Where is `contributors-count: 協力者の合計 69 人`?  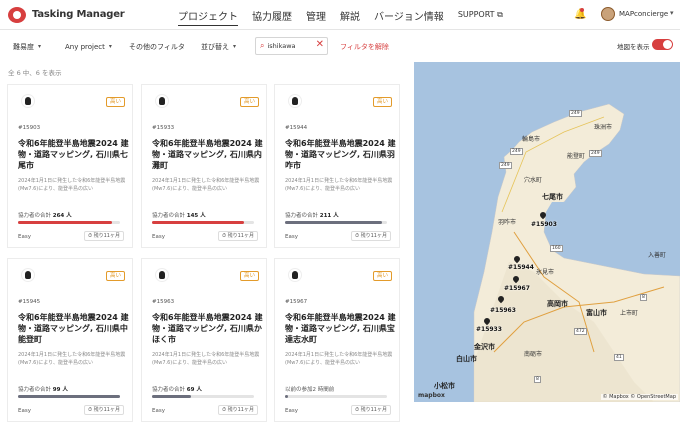
contributors-count: 協力者の合計 69 人 is located at coordinates (177, 389).